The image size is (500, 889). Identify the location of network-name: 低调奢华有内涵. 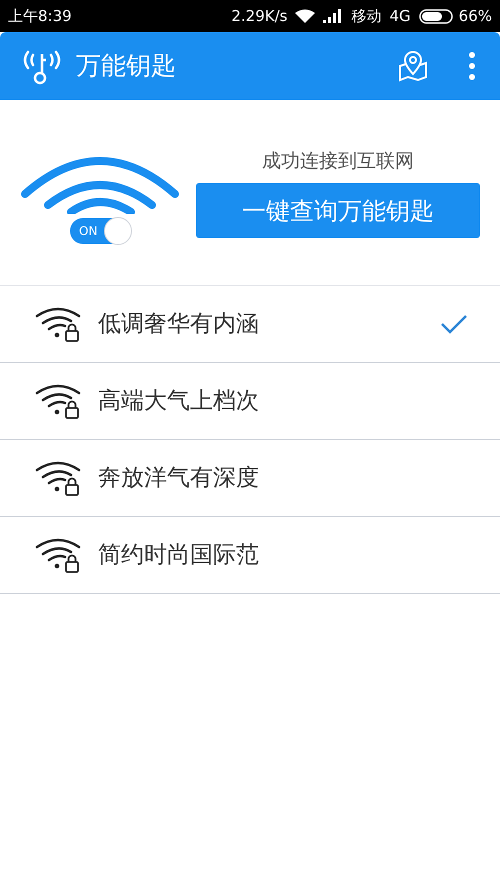
(178, 324).